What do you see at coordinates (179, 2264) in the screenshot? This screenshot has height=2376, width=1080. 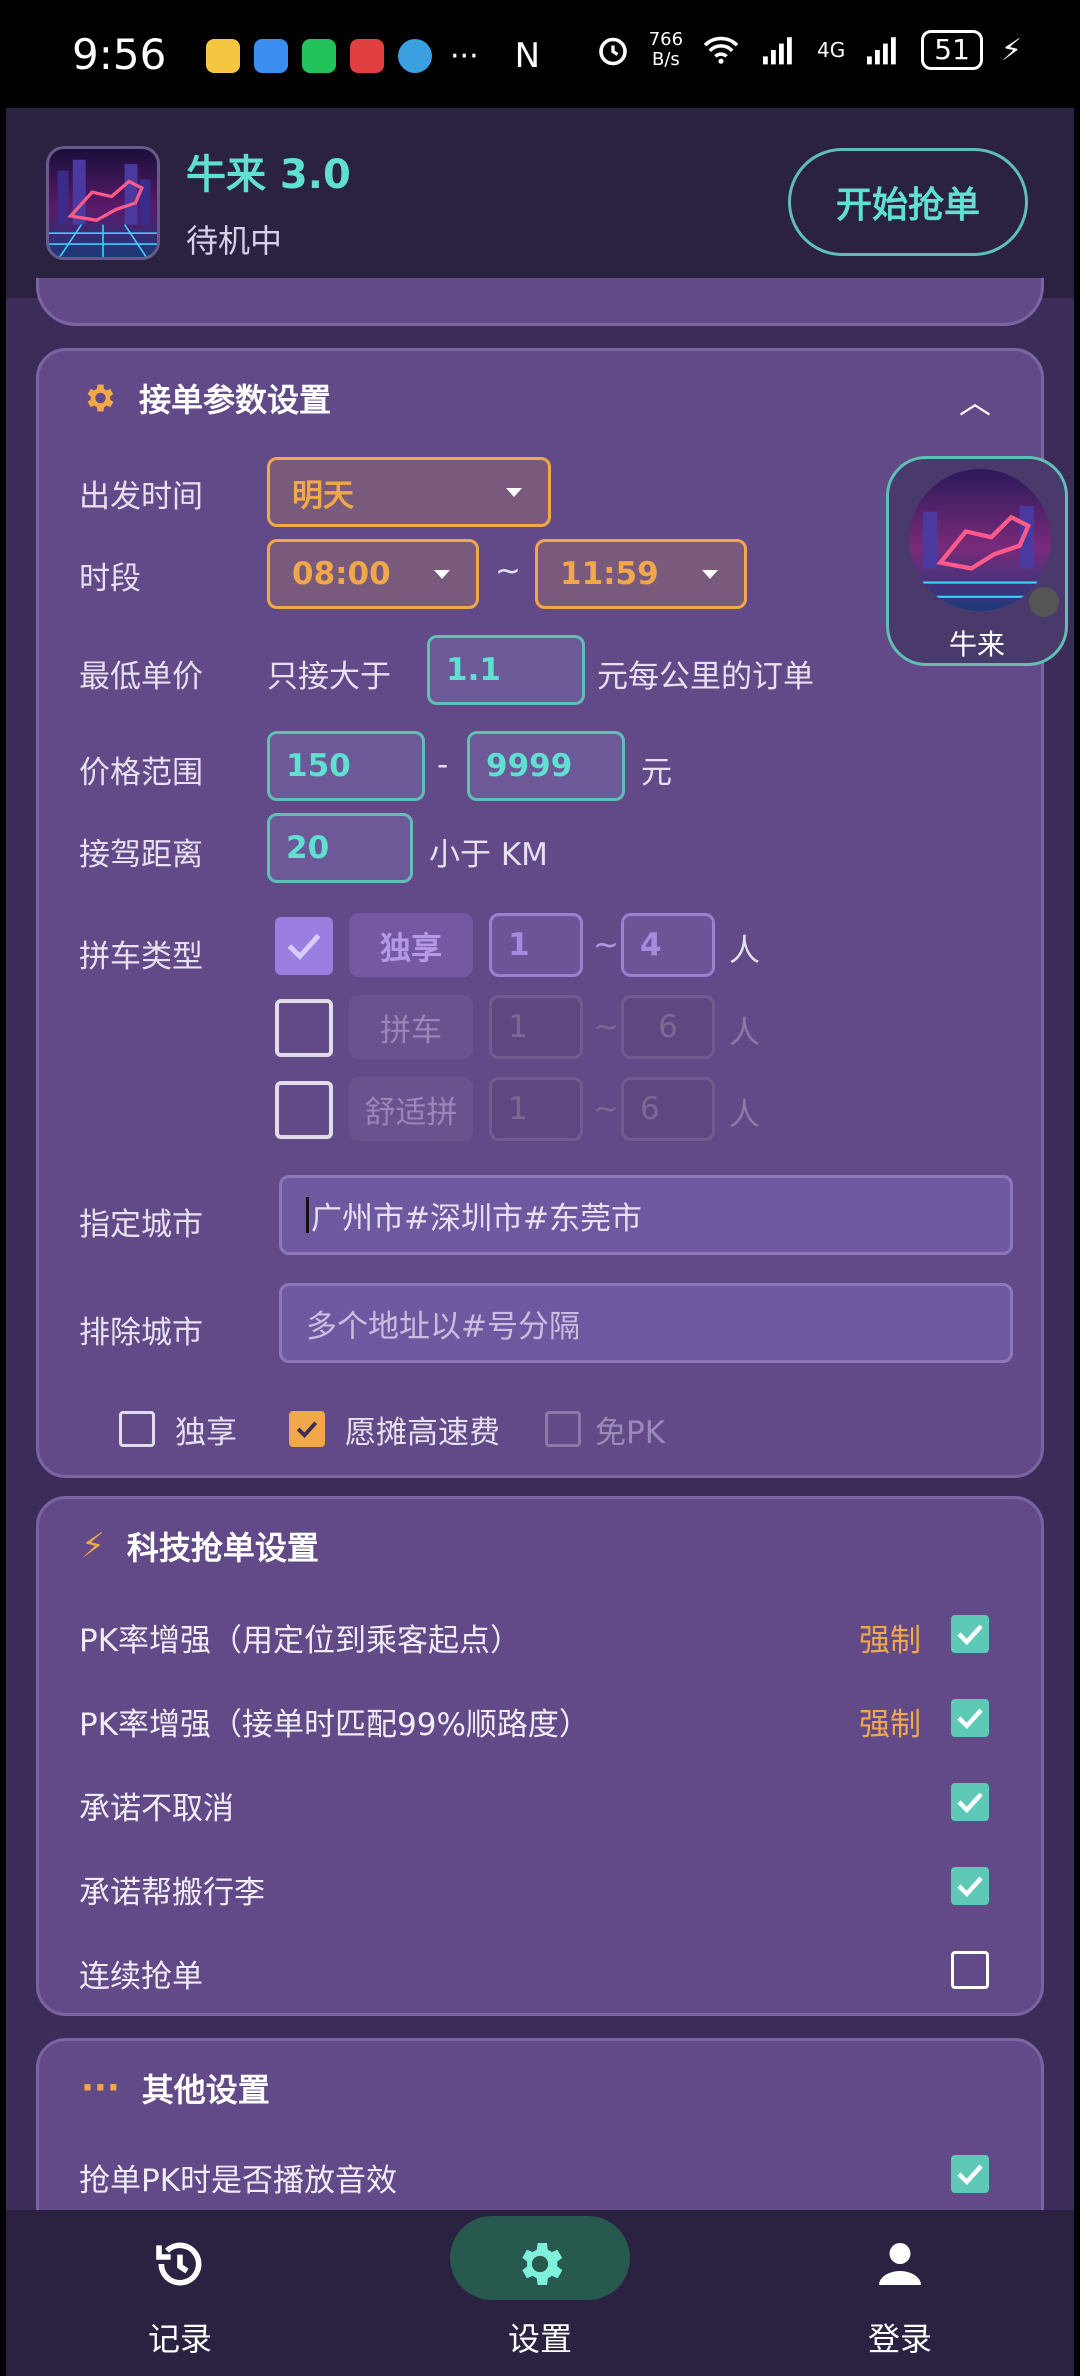 I see `history-icon` at bounding box center [179, 2264].